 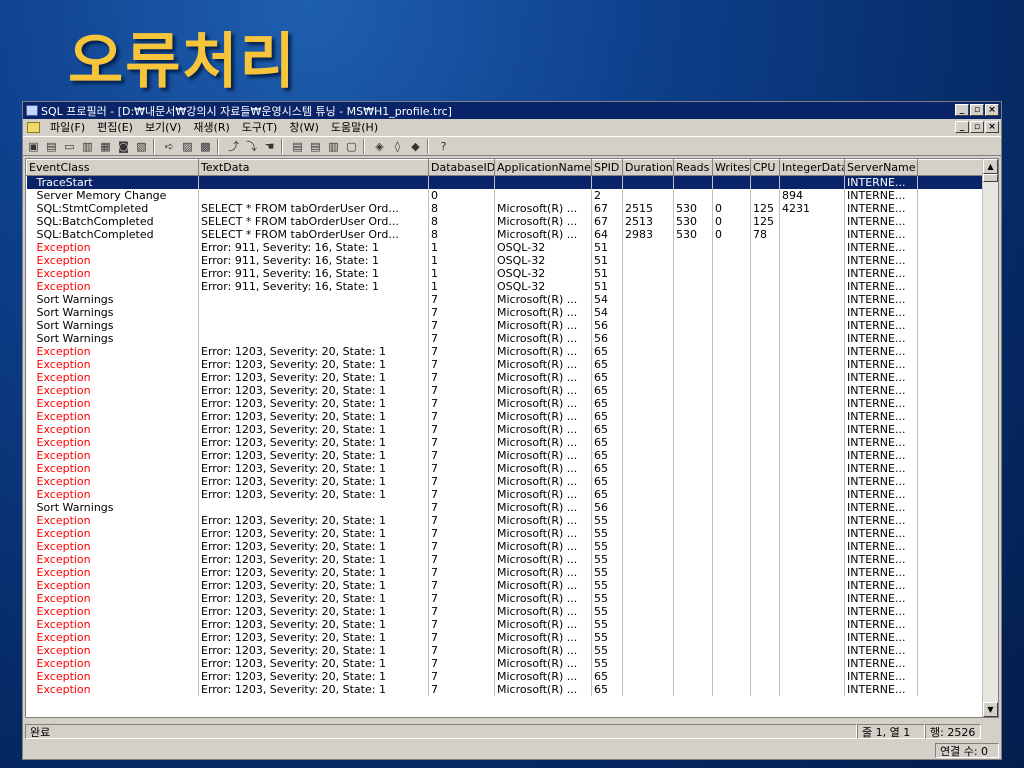 I want to click on table-cell: 7, so click(x=461, y=442).